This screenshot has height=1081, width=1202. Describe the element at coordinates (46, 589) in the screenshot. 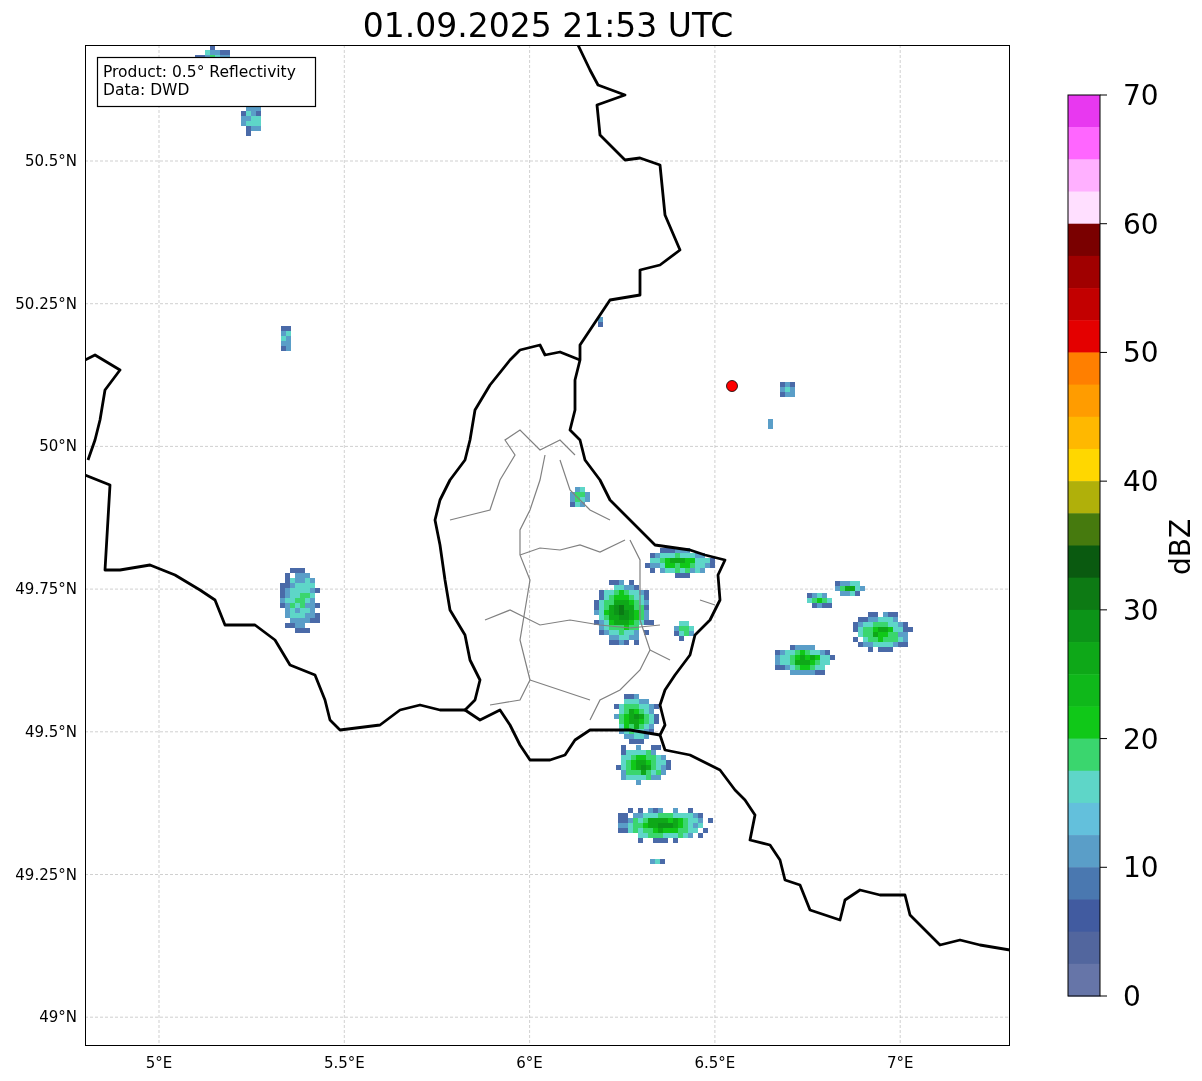

I see `latitude-label: 49.75°N` at that location.